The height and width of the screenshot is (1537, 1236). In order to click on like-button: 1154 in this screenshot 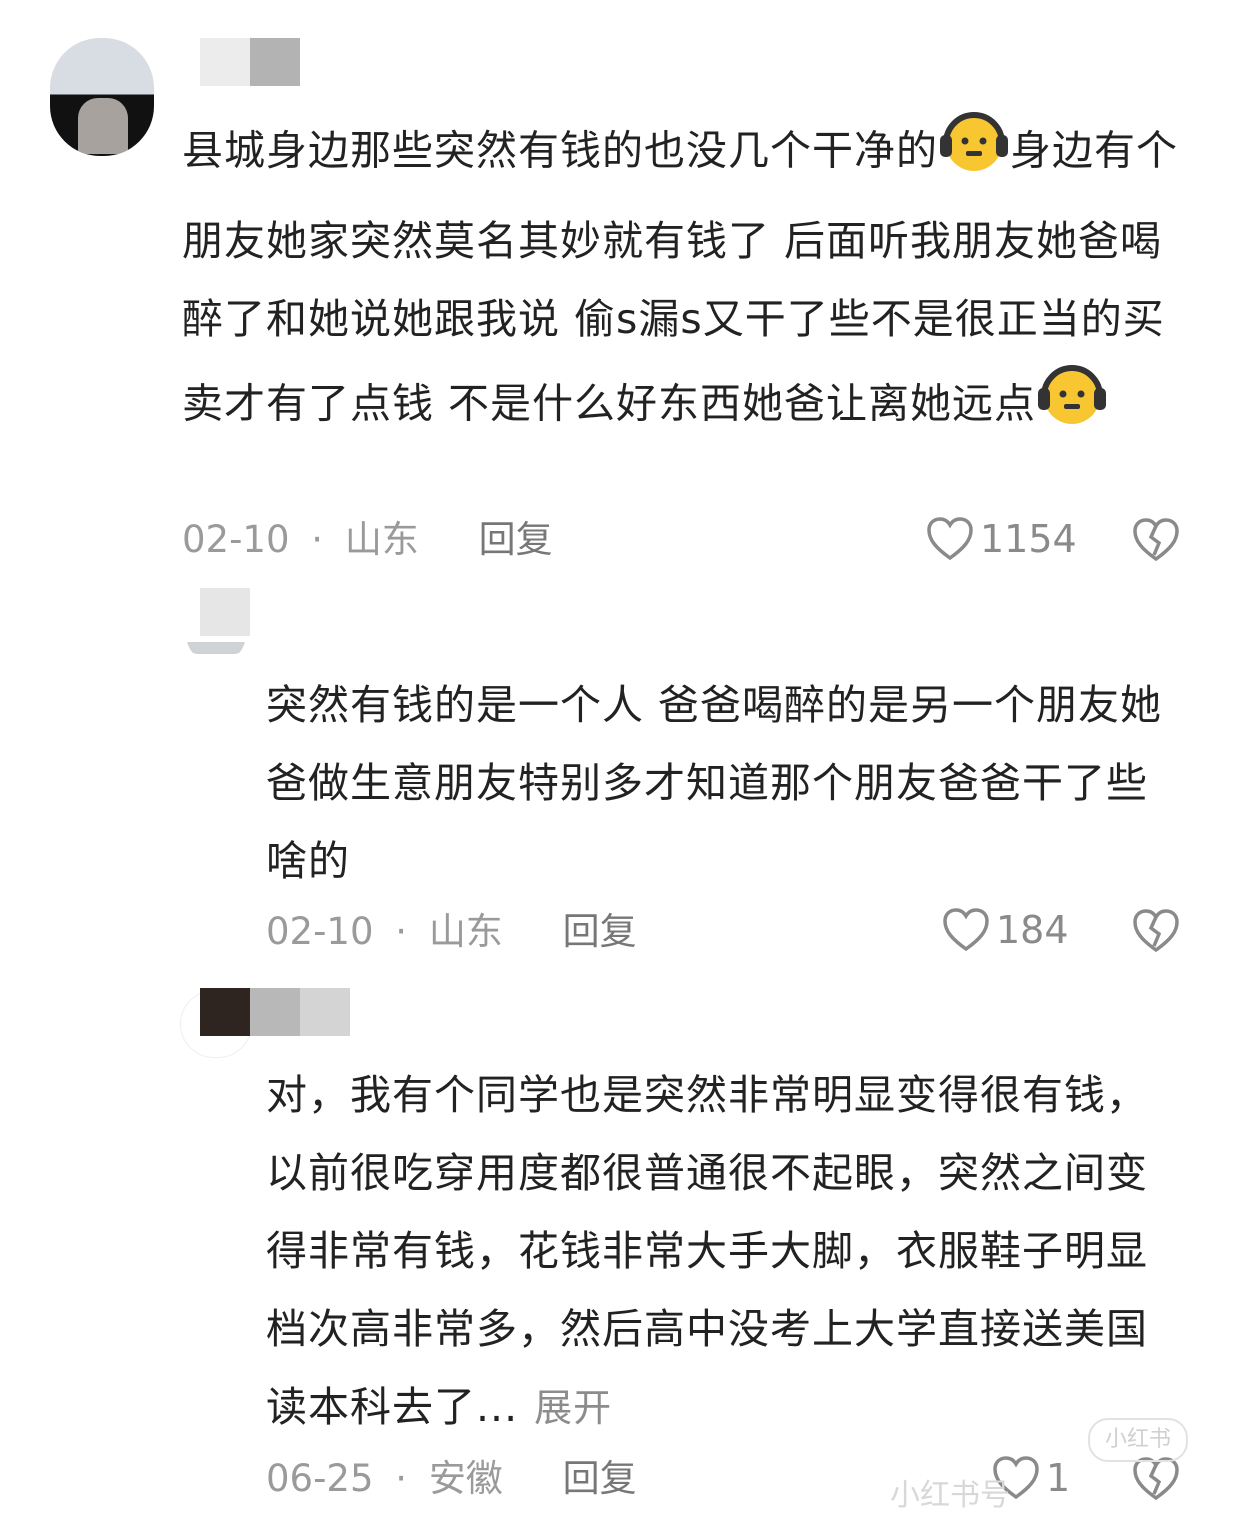, I will do `click(1001, 539)`.